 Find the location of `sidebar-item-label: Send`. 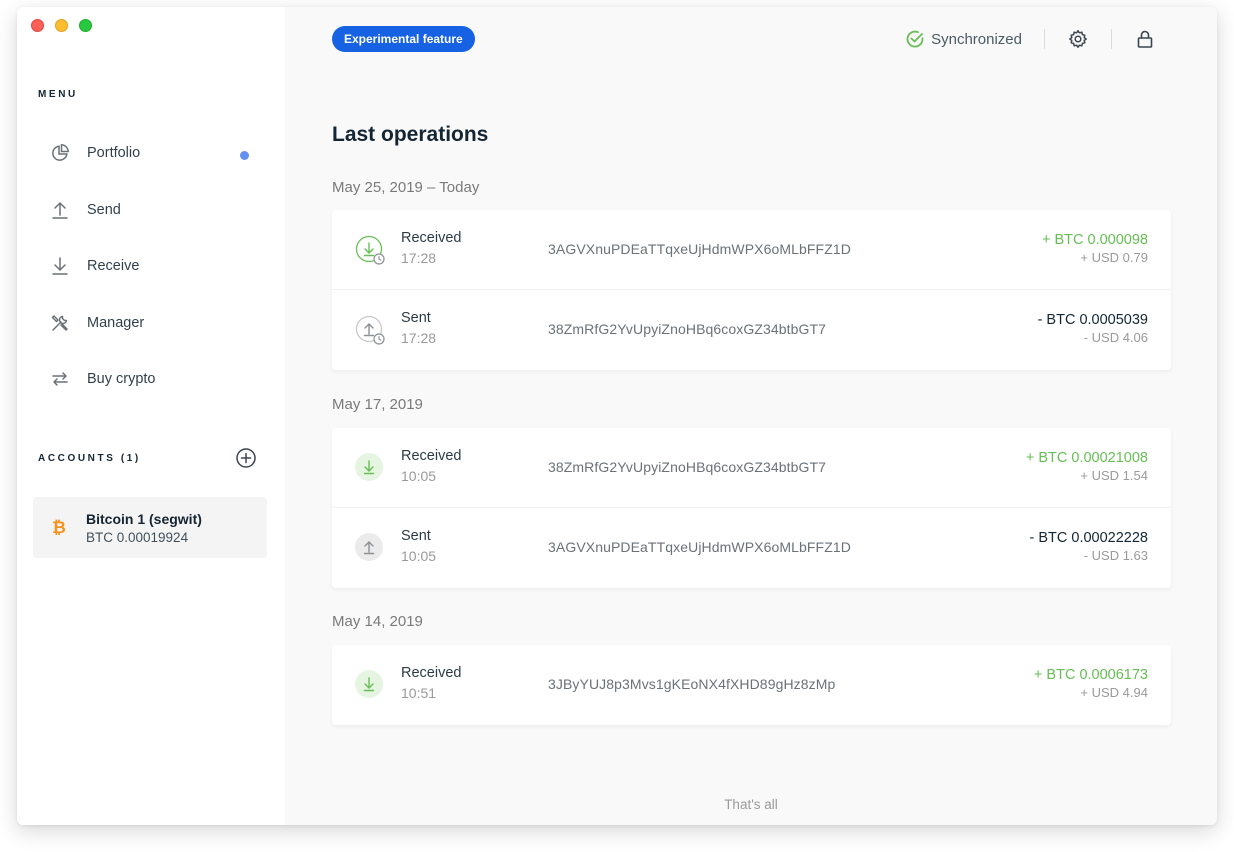

sidebar-item-label: Send is located at coordinates (104, 209).